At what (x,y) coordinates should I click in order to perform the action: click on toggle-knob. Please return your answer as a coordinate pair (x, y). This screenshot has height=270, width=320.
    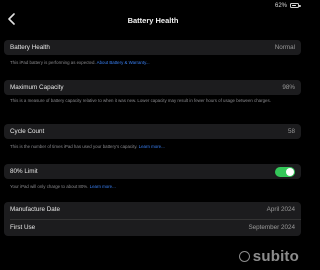
    Looking at the image, I should click on (290, 171).